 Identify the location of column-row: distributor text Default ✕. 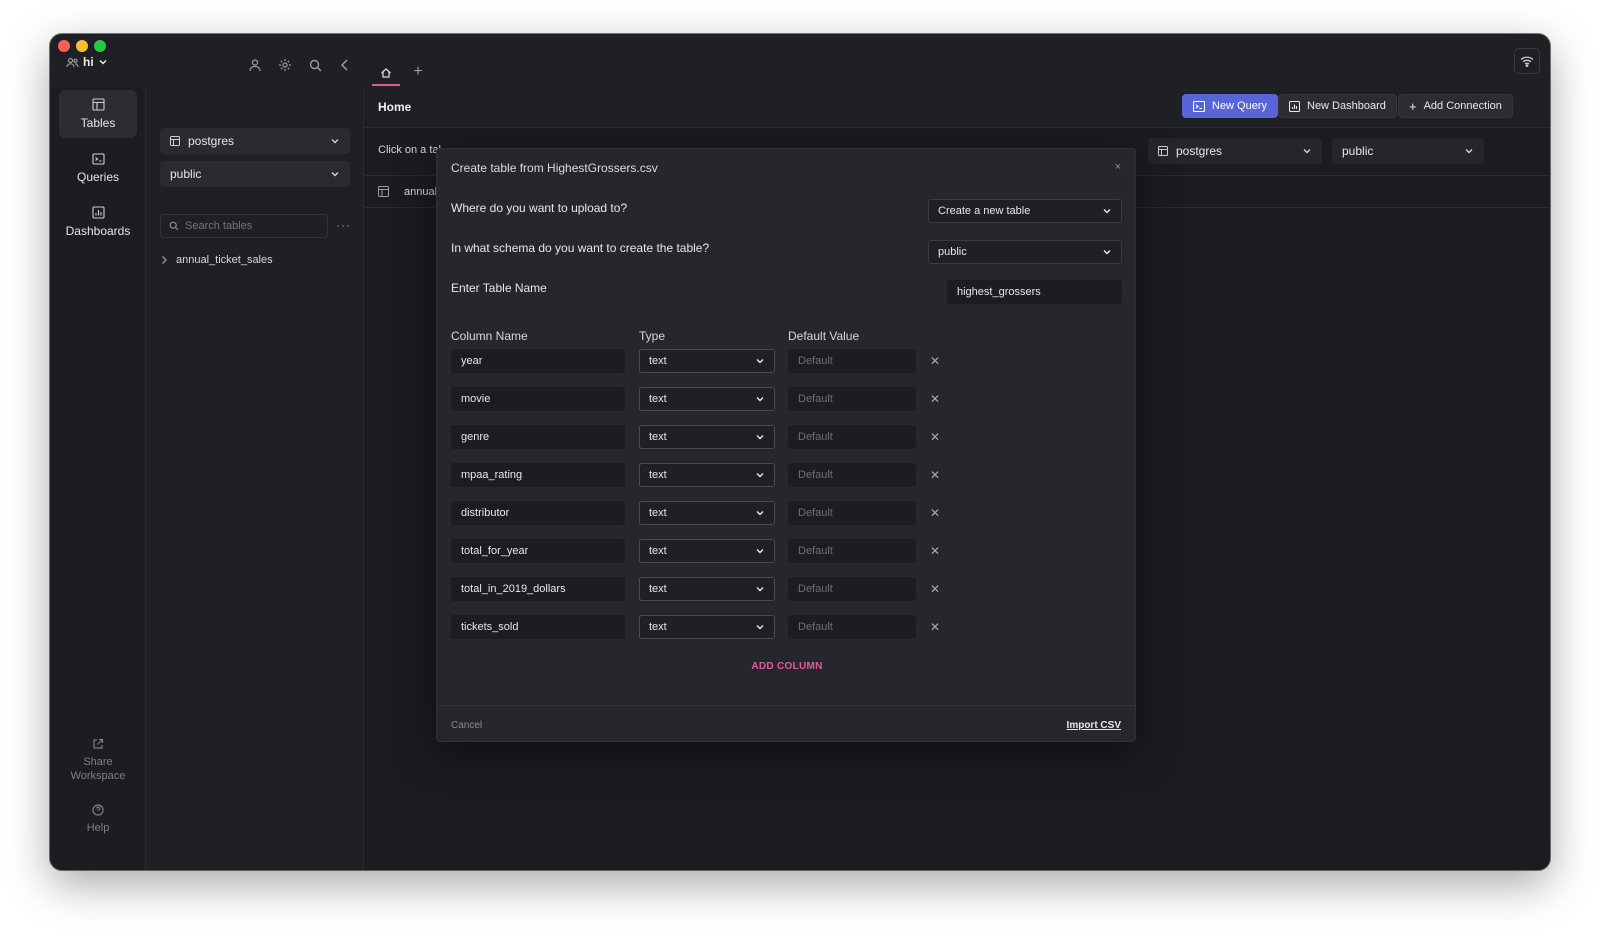
(701, 514).